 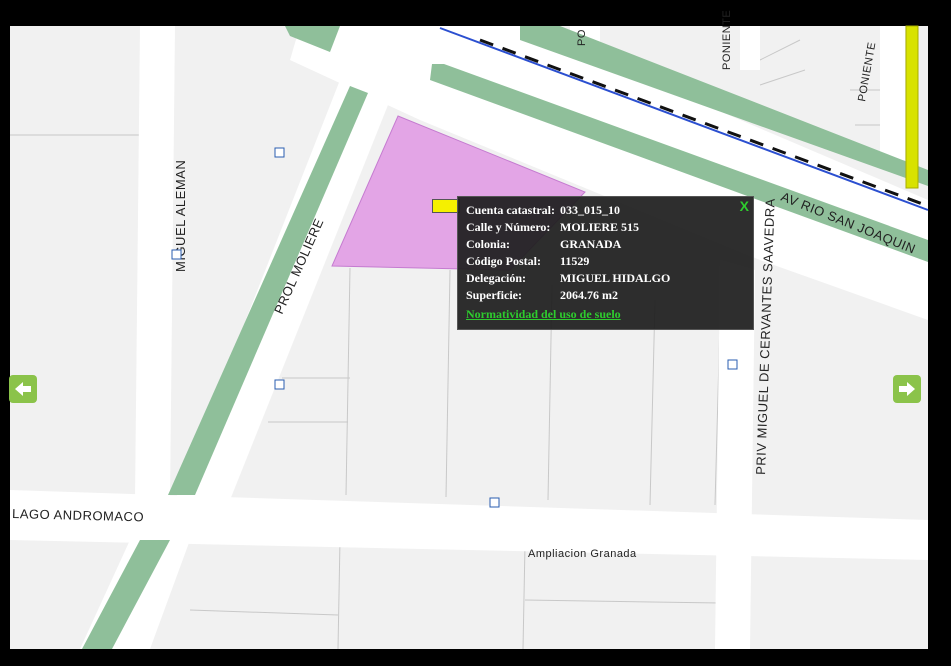 I want to click on info-row-cuenta-catastral: Cuenta catastral: 033_015_10, so click(x=543, y=210).